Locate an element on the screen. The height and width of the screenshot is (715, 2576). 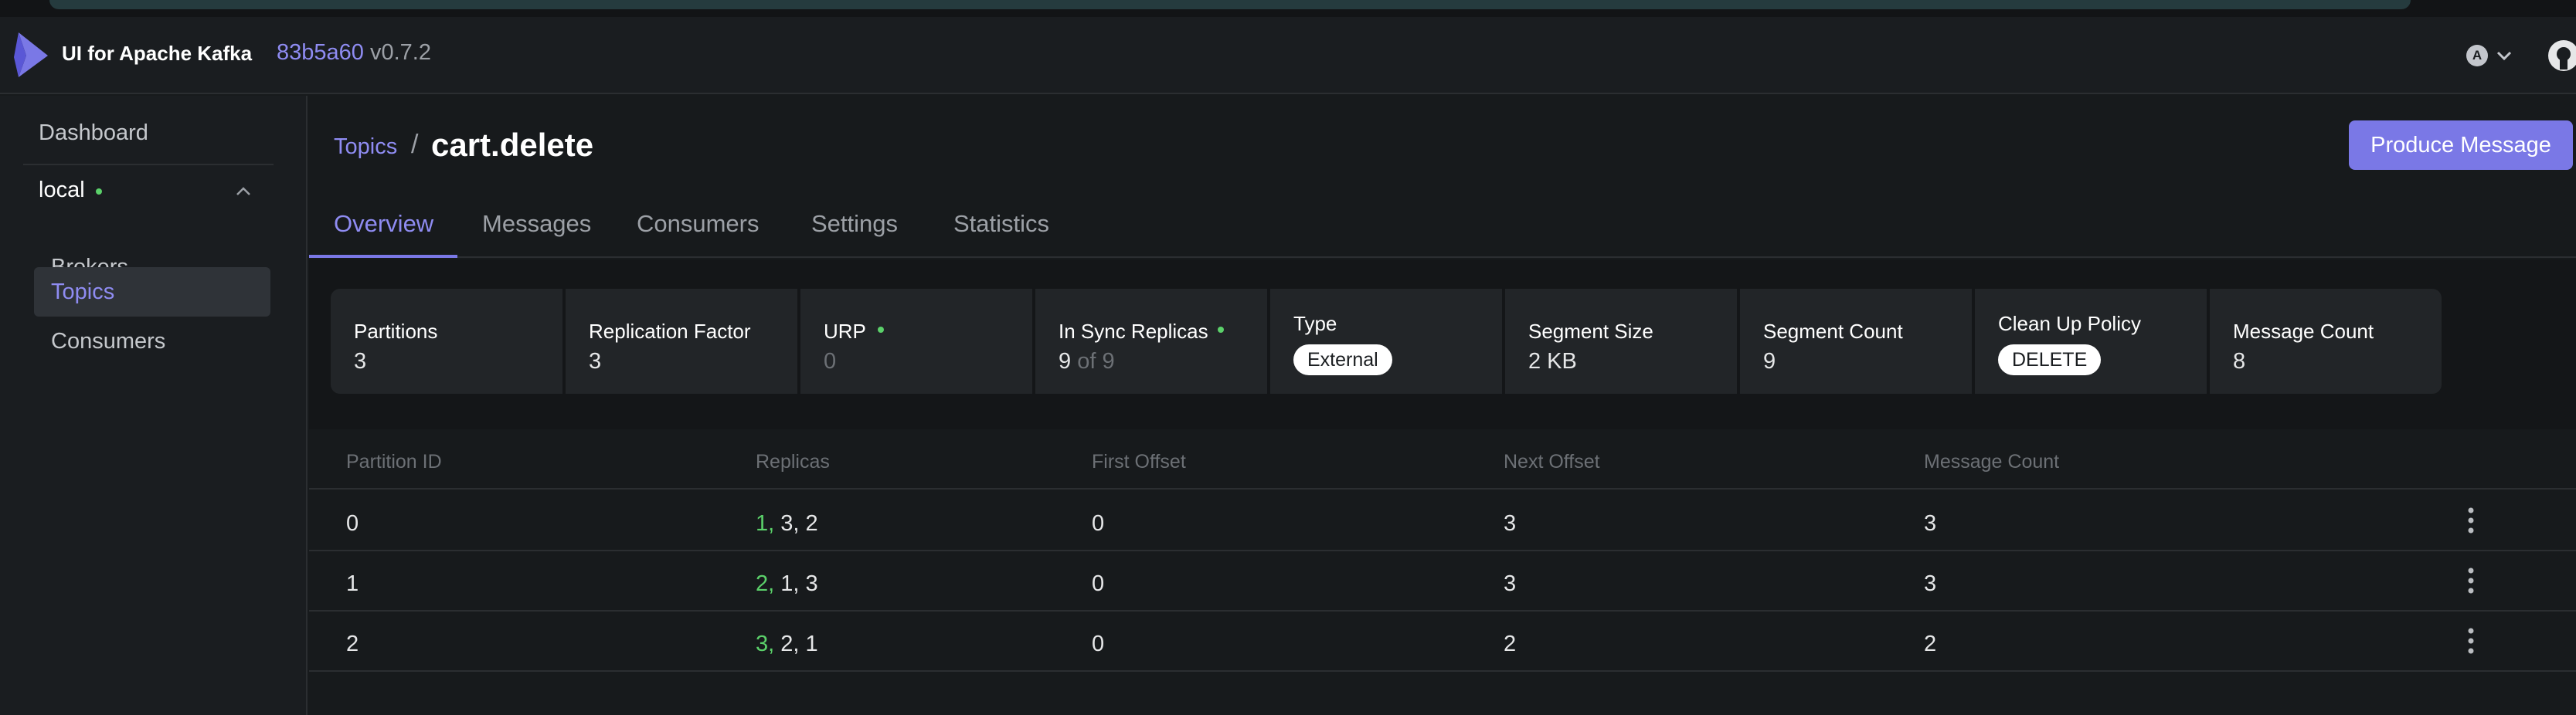
tab-consumers: Consumers is located at coordinates (698, 224).